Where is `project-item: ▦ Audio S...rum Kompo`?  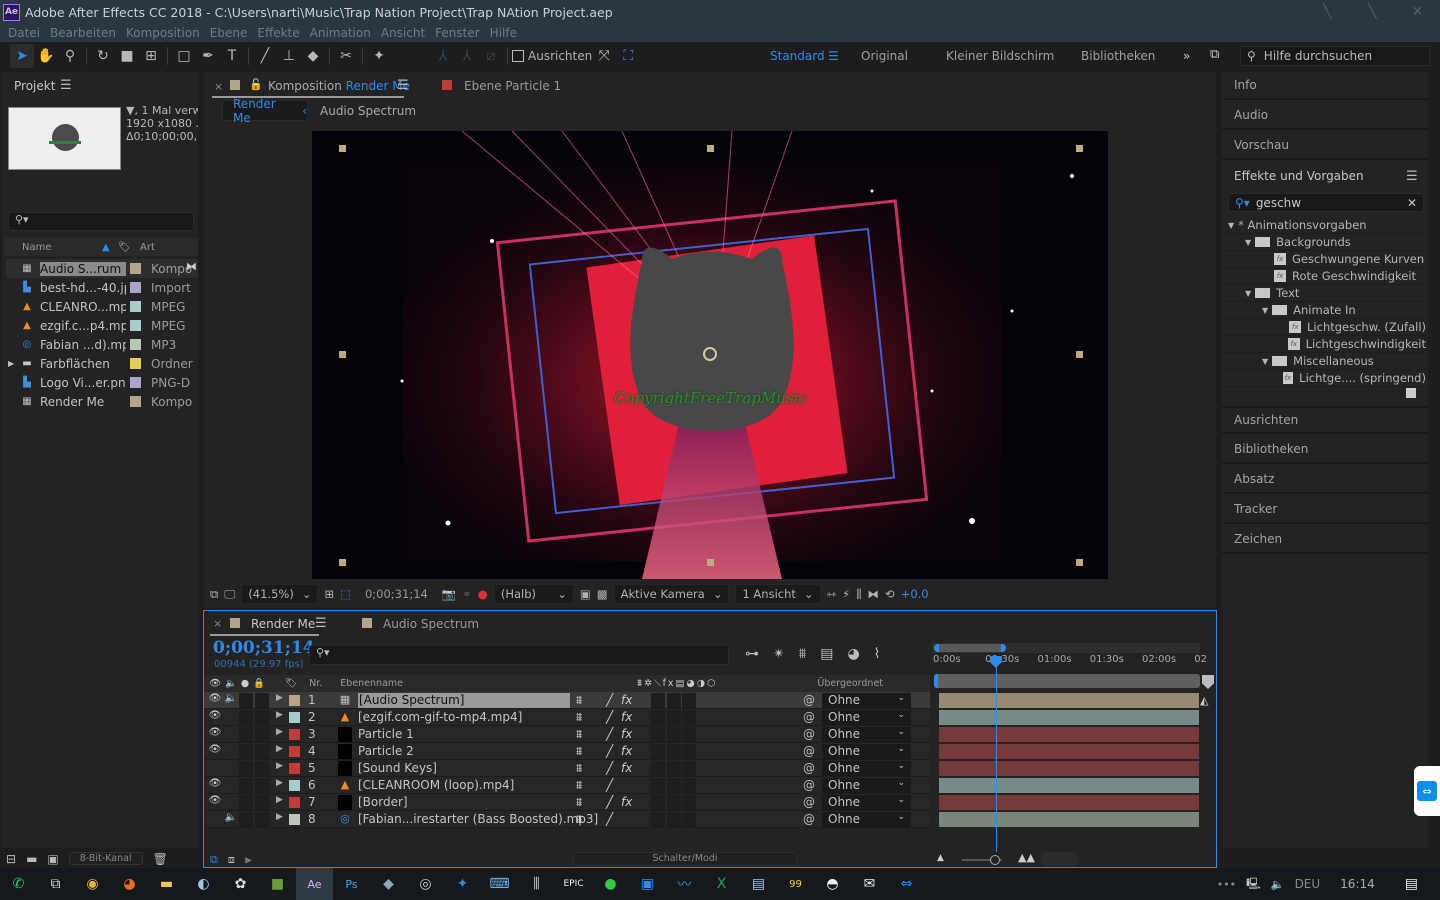 project-item: ▦ Audio S...rum Kompo is located at coordinates (102, 268).